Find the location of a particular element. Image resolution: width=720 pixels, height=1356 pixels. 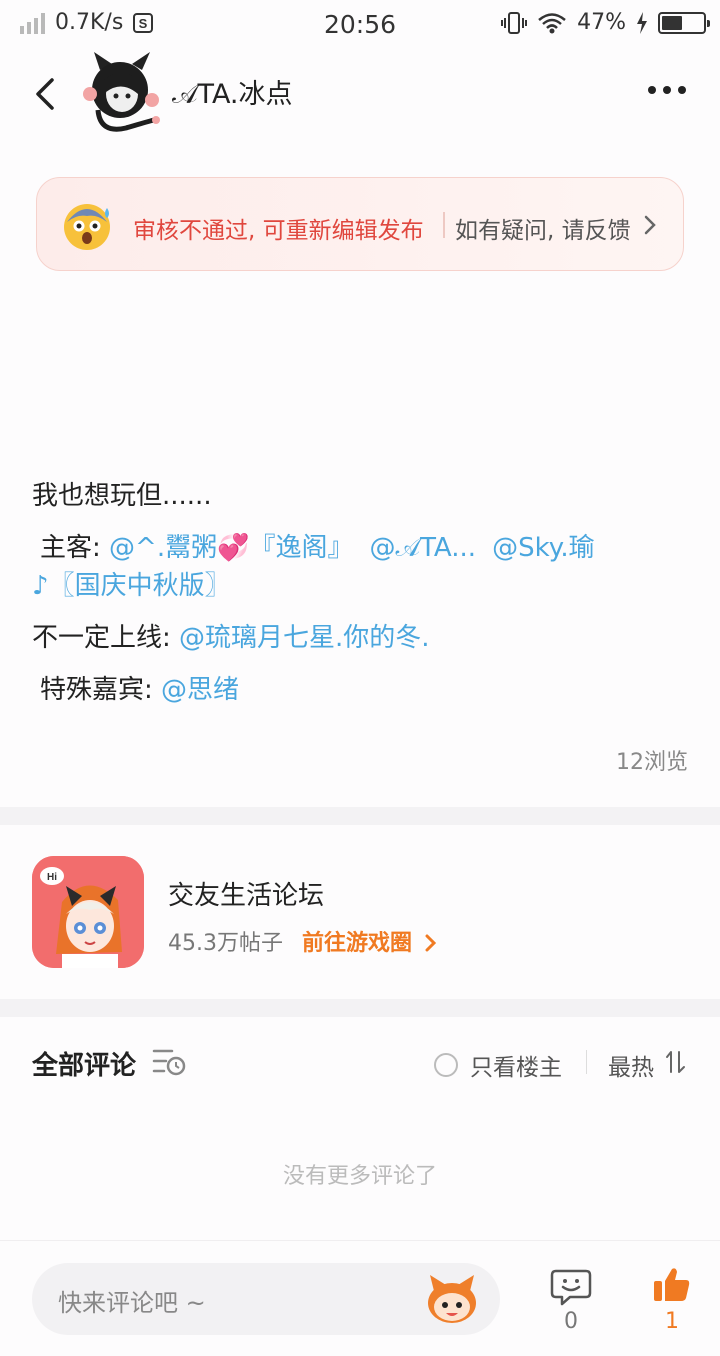

mention-link: @Sky.瑜 is located at coordinates (543, 548).